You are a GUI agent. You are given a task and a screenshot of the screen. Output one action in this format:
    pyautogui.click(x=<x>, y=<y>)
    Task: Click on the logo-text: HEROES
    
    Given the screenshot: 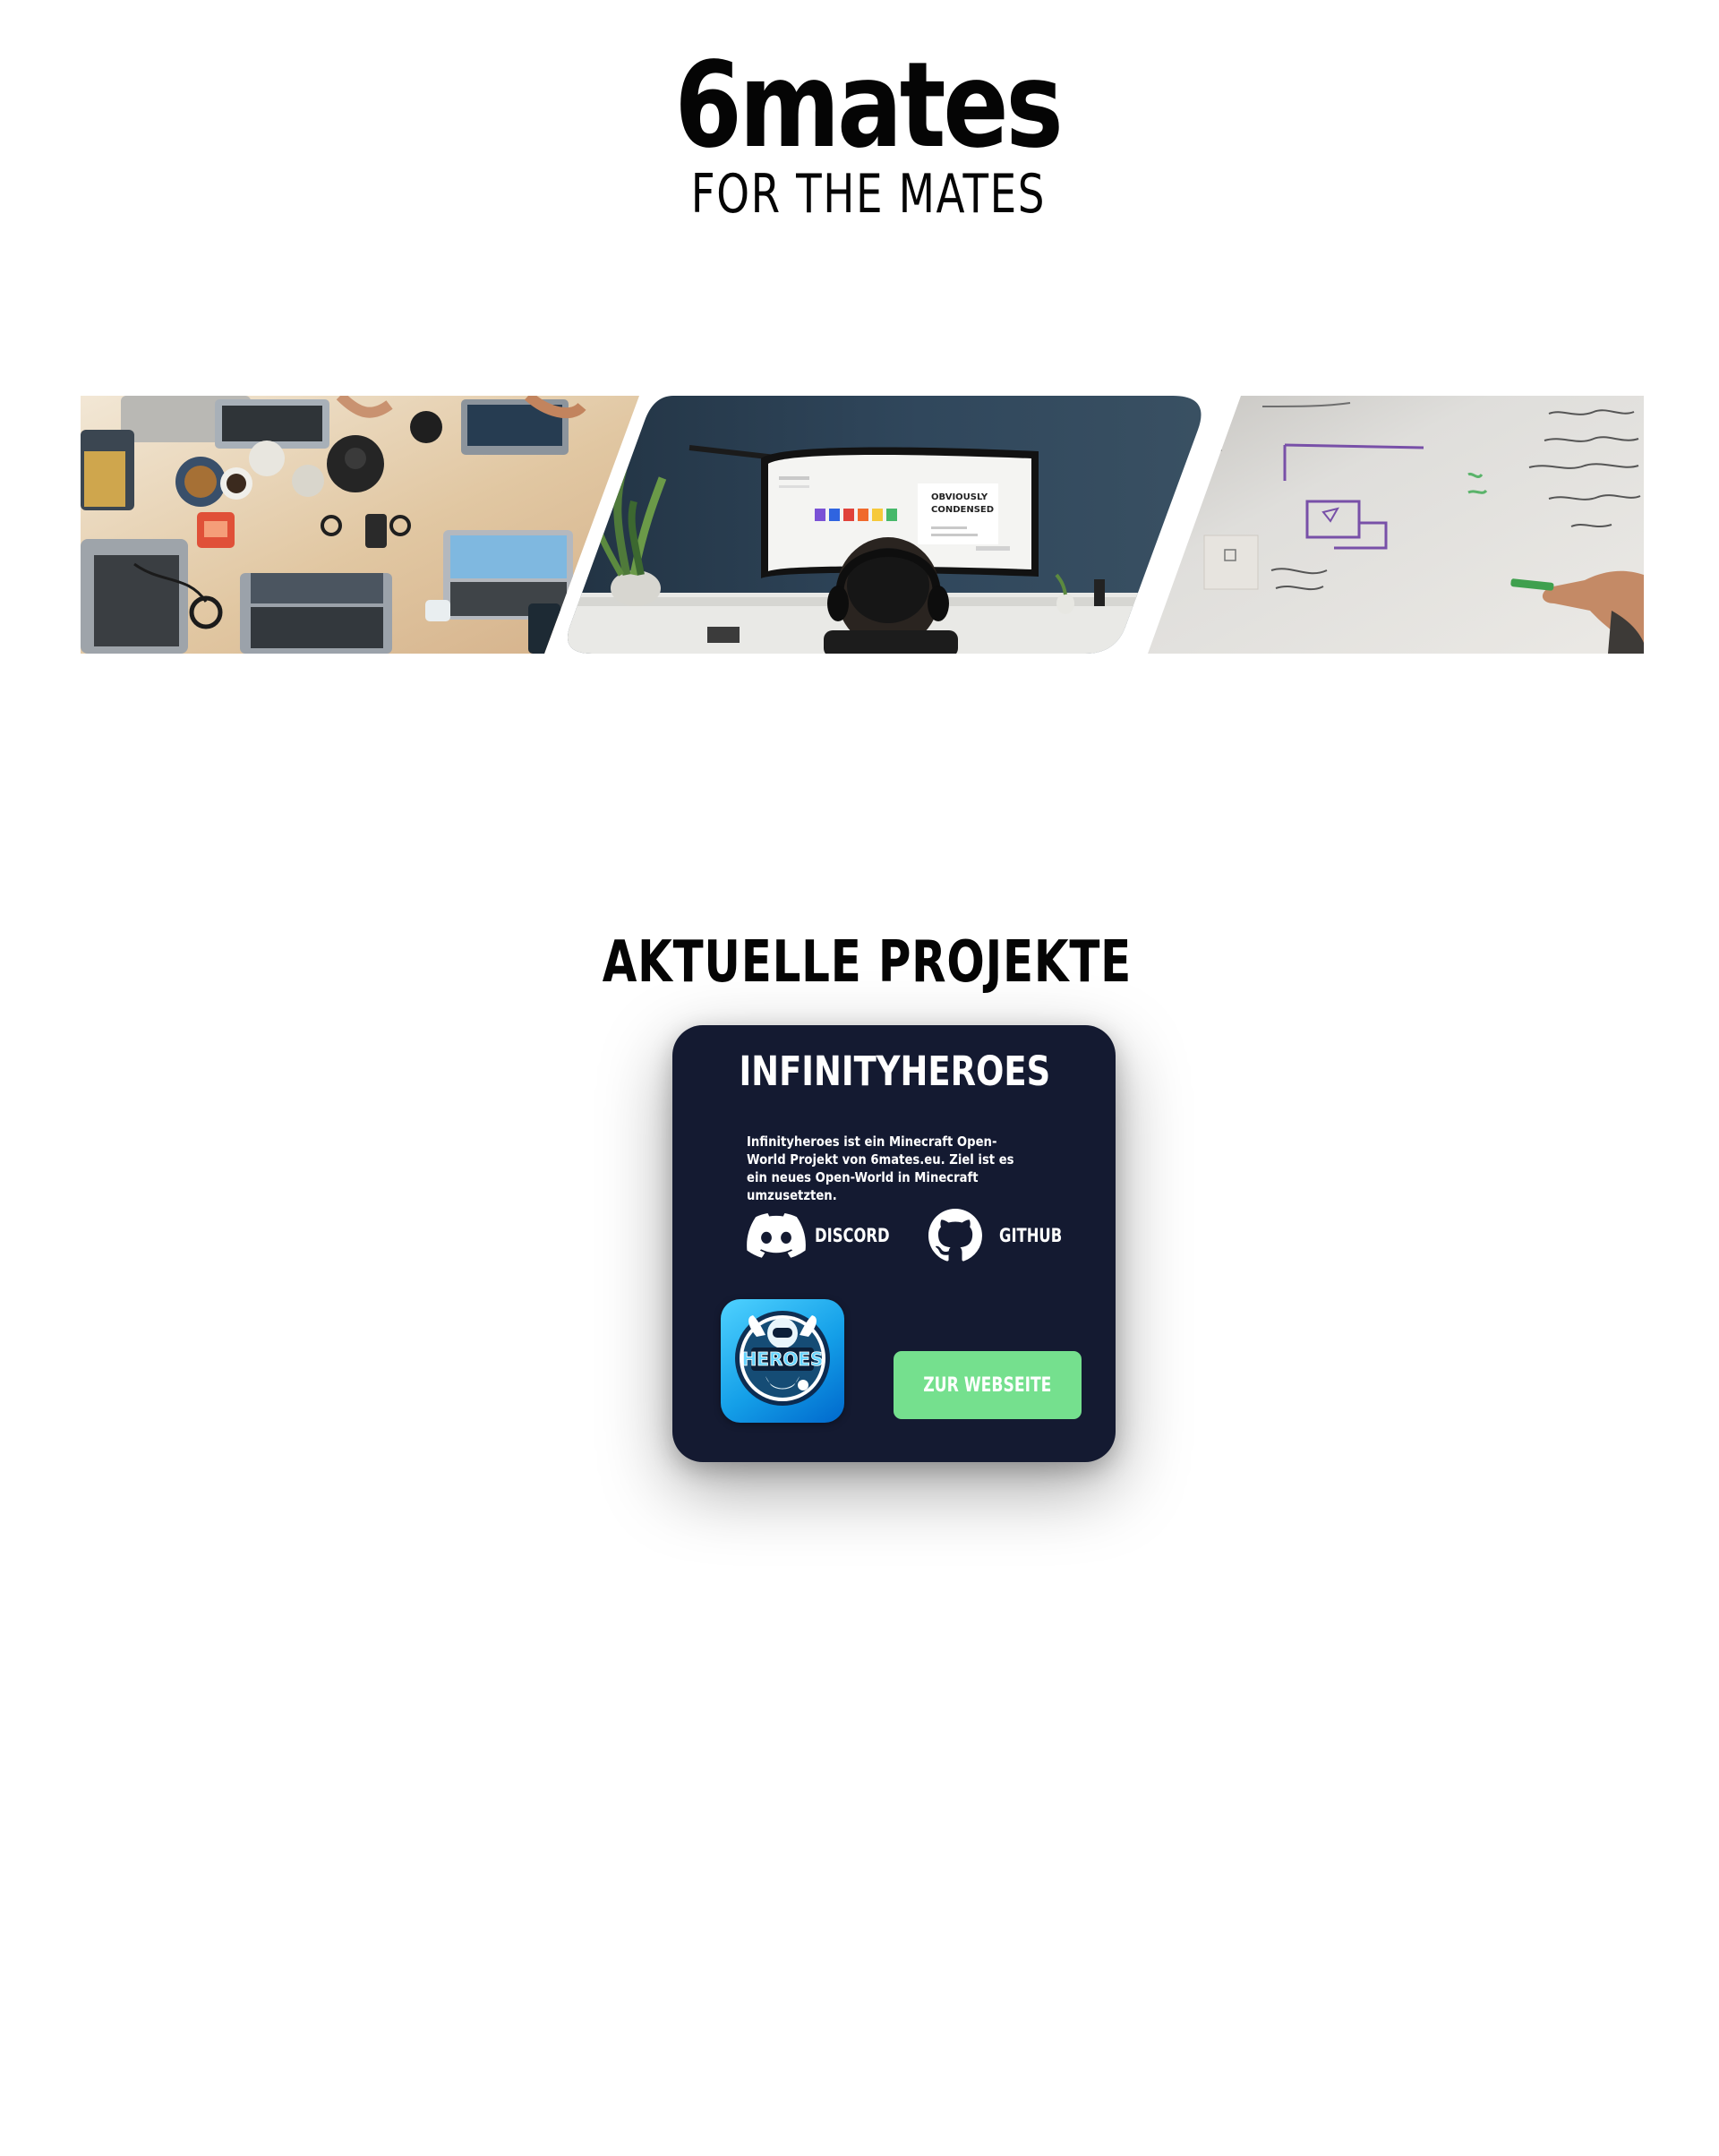 What is the action you would take?
    pyautogui.click(x=783, y=1359)
    